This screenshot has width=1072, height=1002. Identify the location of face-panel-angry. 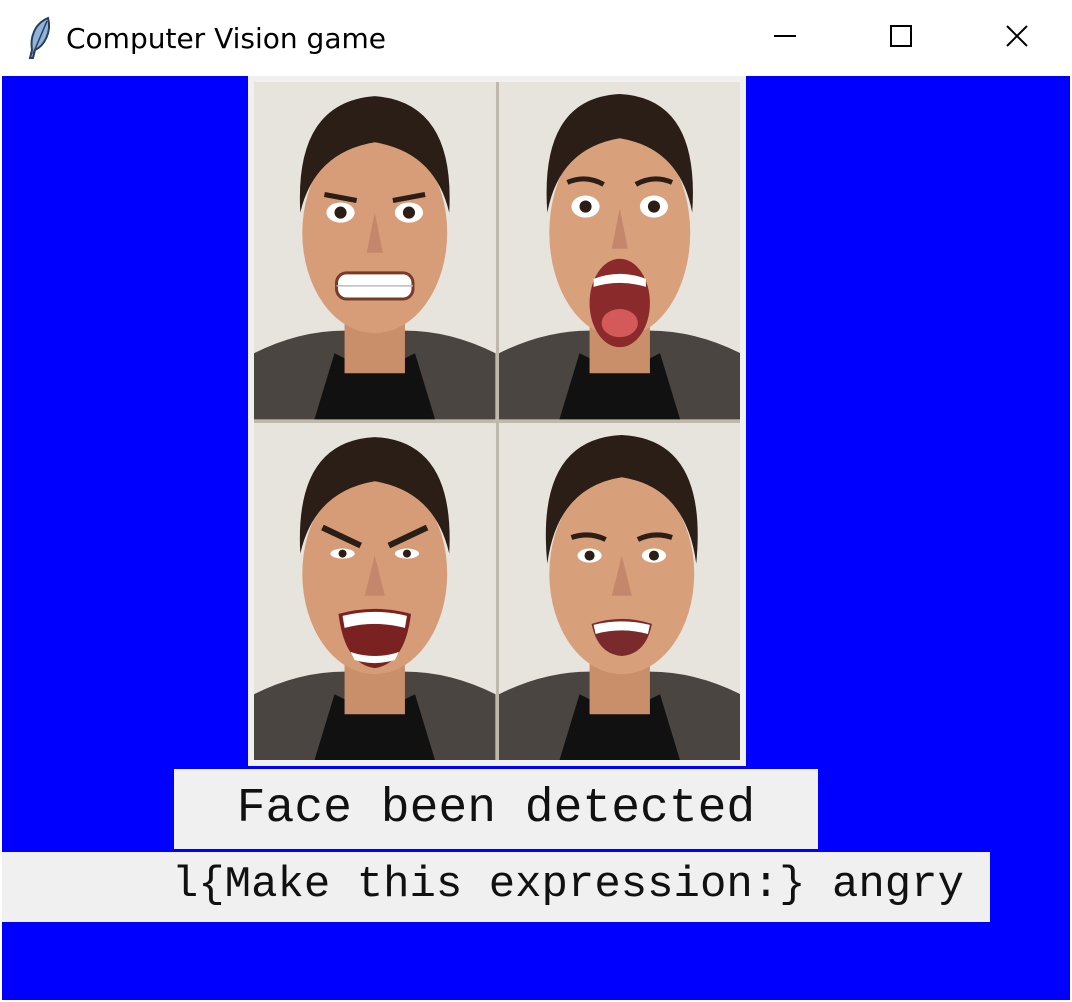
(375, 591).